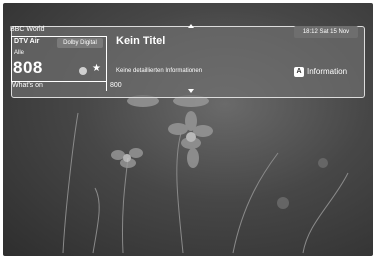 This screenshot has height=259, width=376. What do you see at coordinates (327, 71) in the screenshot?
I see `information-label: Information` at bounding box center [327, 71].